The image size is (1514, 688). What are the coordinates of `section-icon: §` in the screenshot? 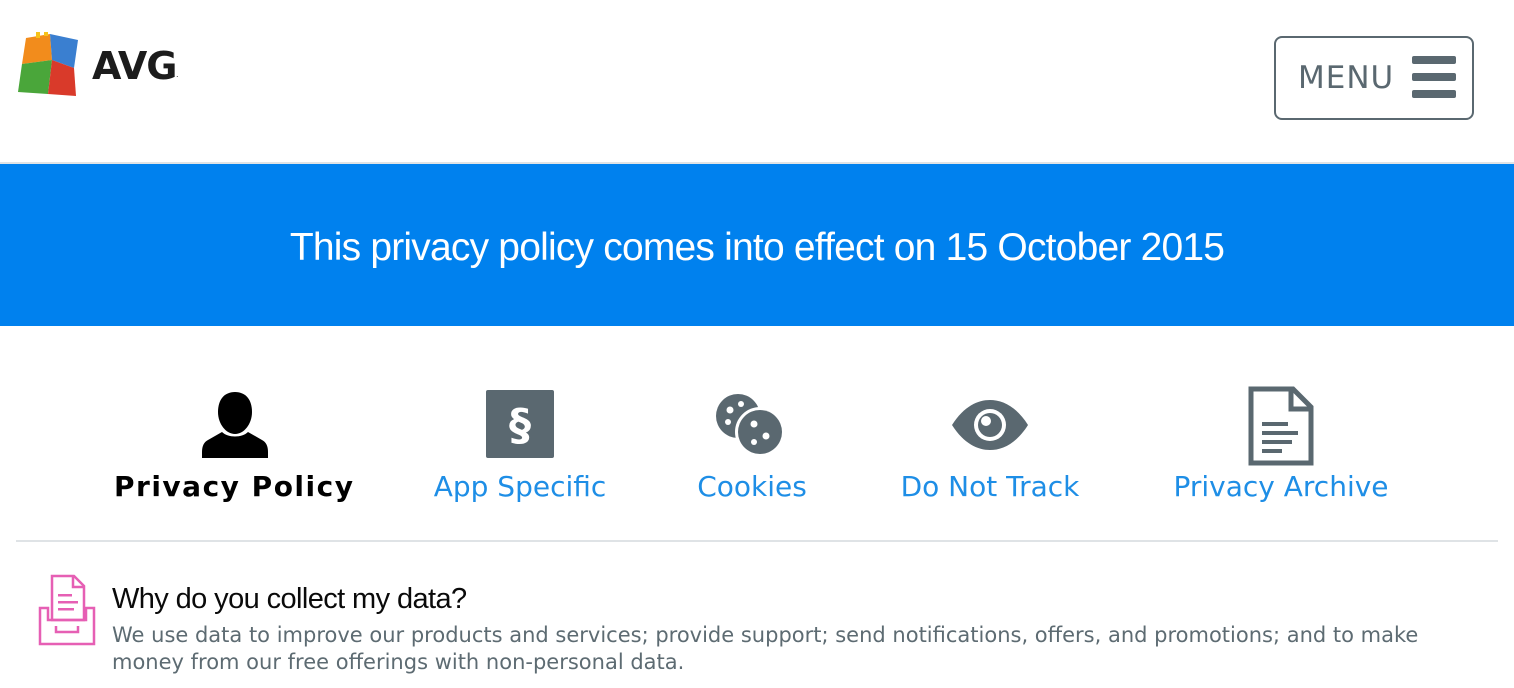 It's located at (520, 424).